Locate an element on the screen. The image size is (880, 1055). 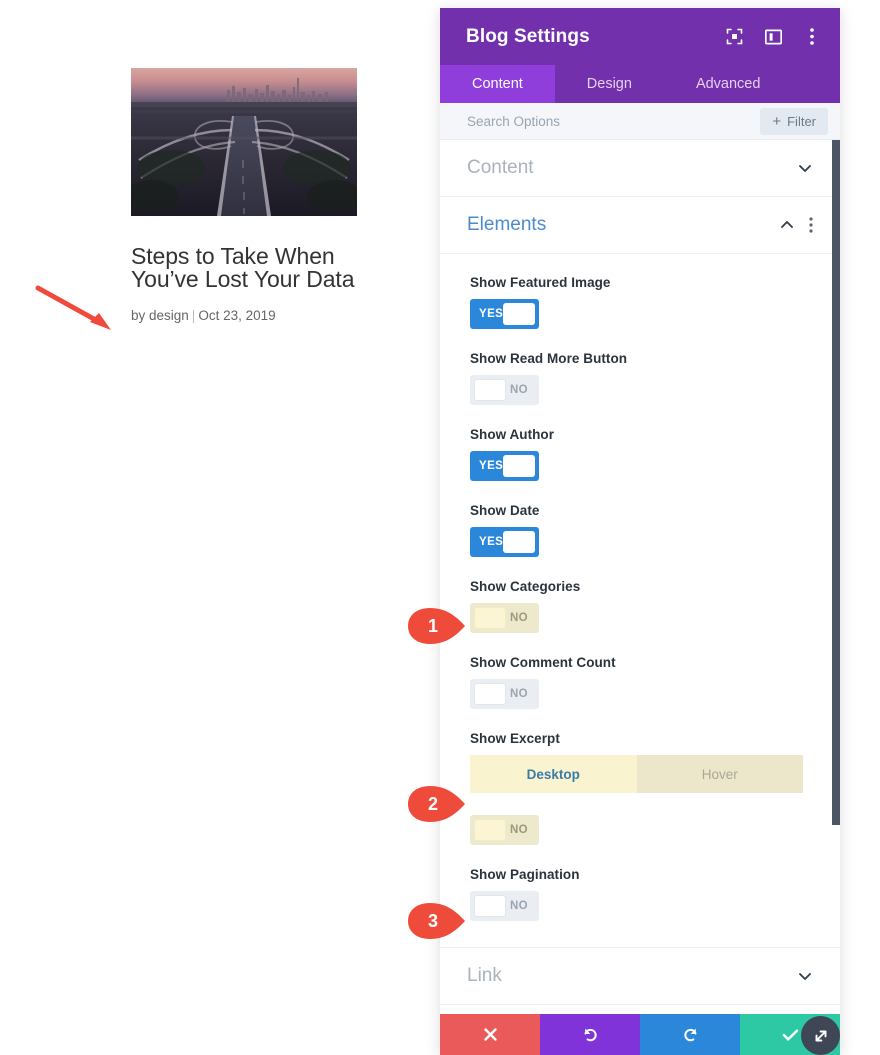
annotation-arrow-icon is located at coordinates (73, 307).